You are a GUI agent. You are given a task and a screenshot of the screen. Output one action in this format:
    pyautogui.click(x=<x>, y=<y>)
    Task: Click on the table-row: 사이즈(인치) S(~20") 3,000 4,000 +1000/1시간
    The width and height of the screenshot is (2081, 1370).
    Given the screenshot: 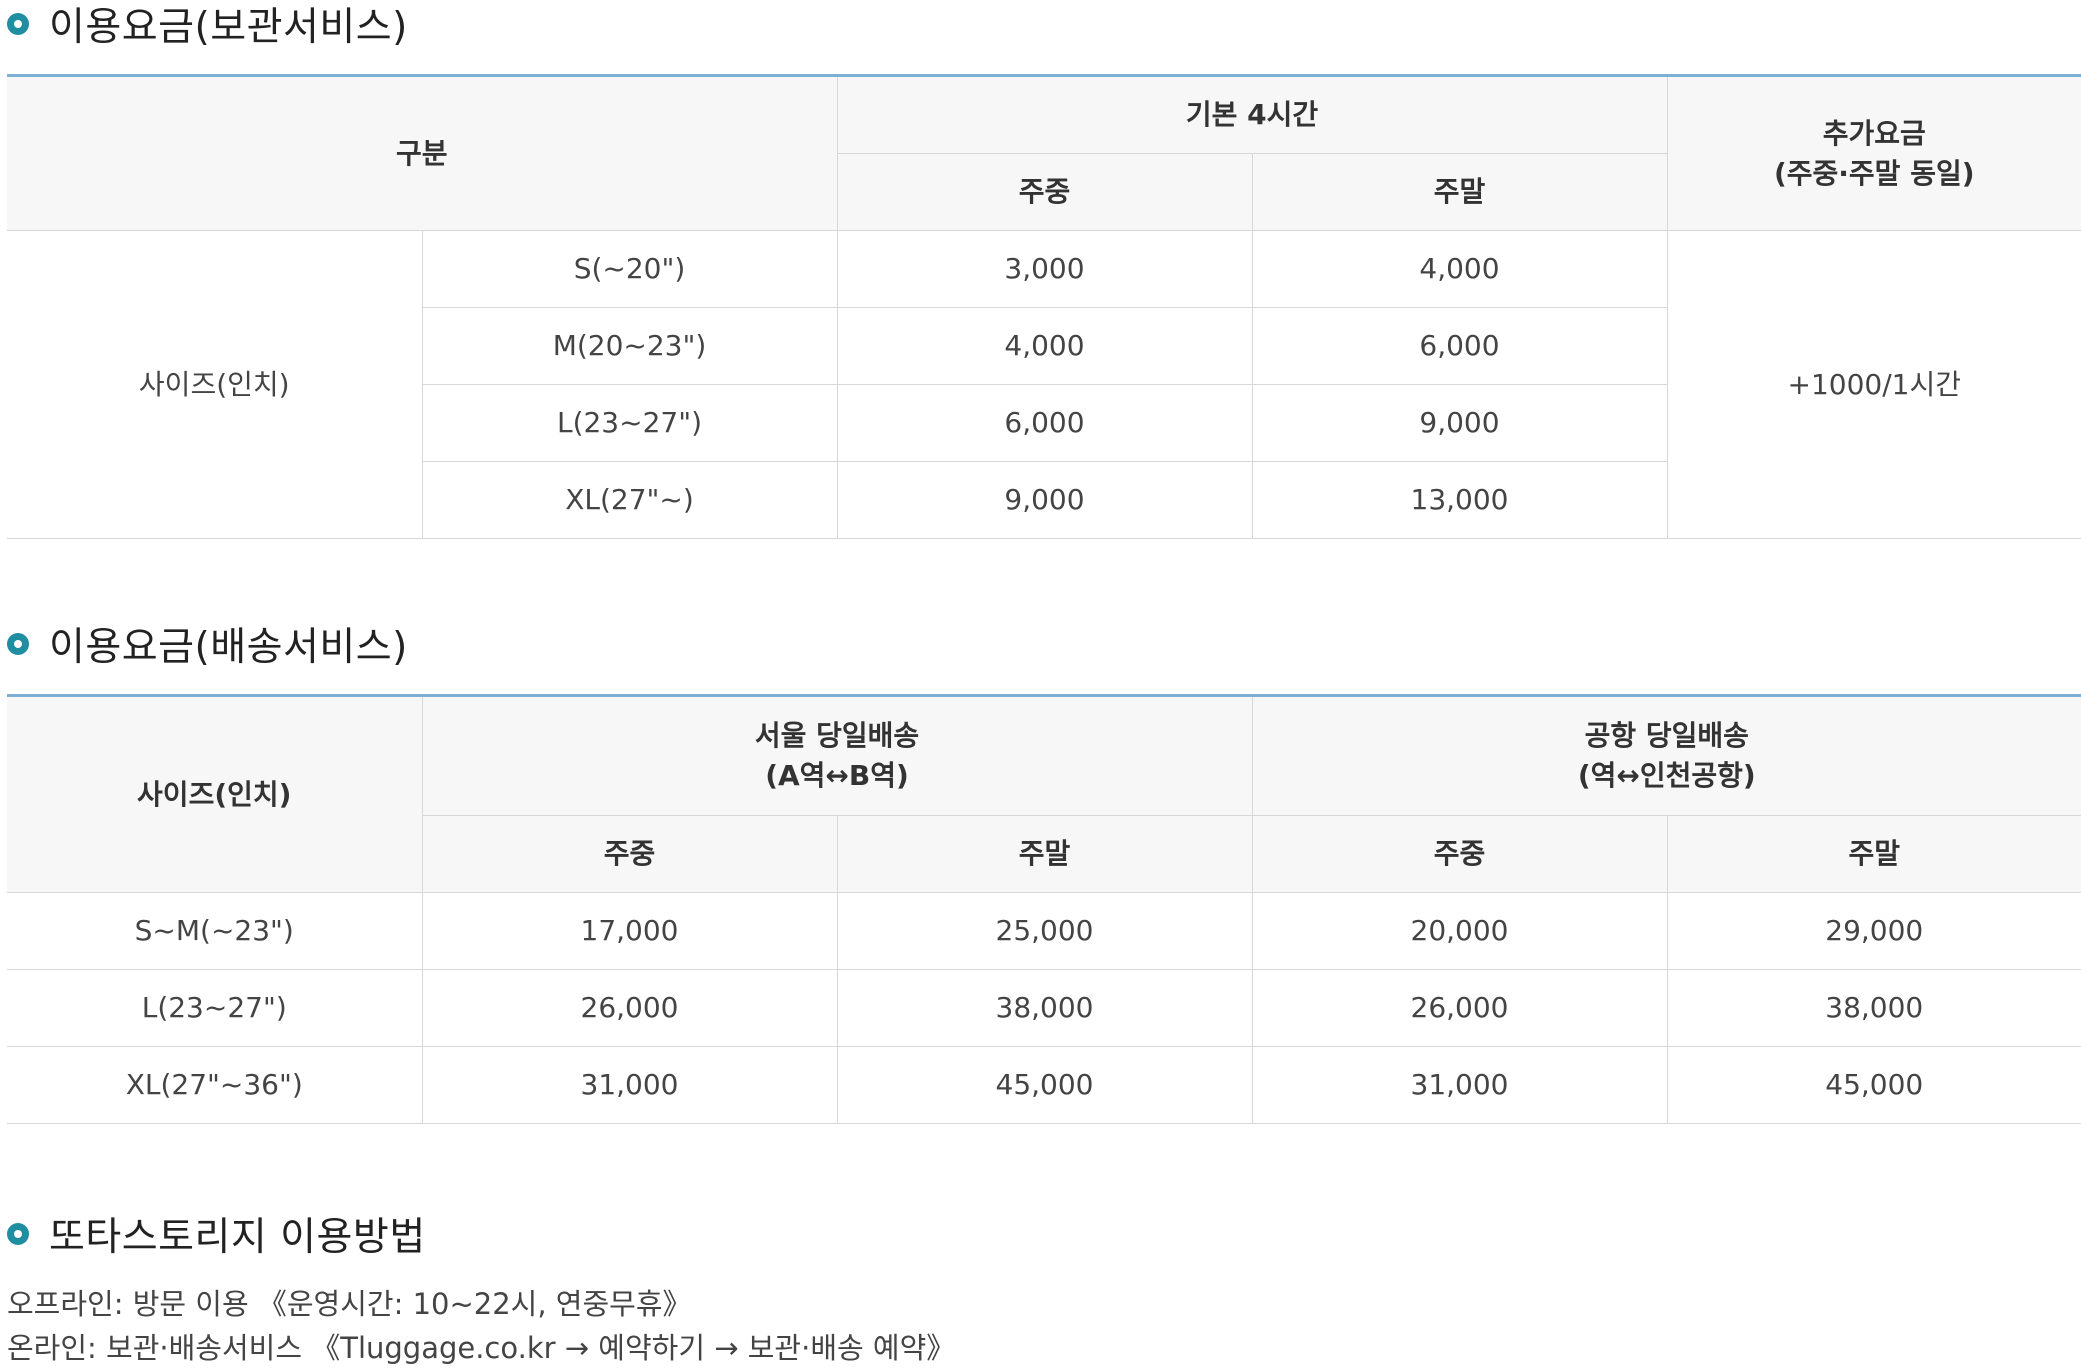 What is the action you would take?
    pyautogui.click(x=1044, y=269)
    